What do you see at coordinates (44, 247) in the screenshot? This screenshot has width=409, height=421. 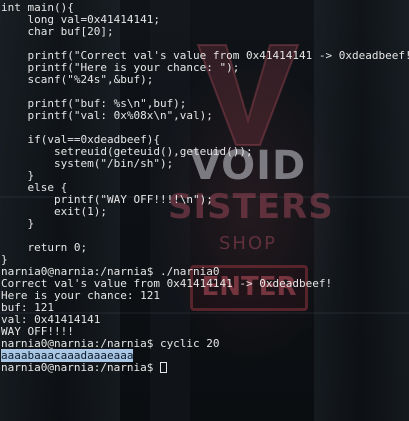 I see `terminal-line-text: return 0;` at bounding box center [44, 247].